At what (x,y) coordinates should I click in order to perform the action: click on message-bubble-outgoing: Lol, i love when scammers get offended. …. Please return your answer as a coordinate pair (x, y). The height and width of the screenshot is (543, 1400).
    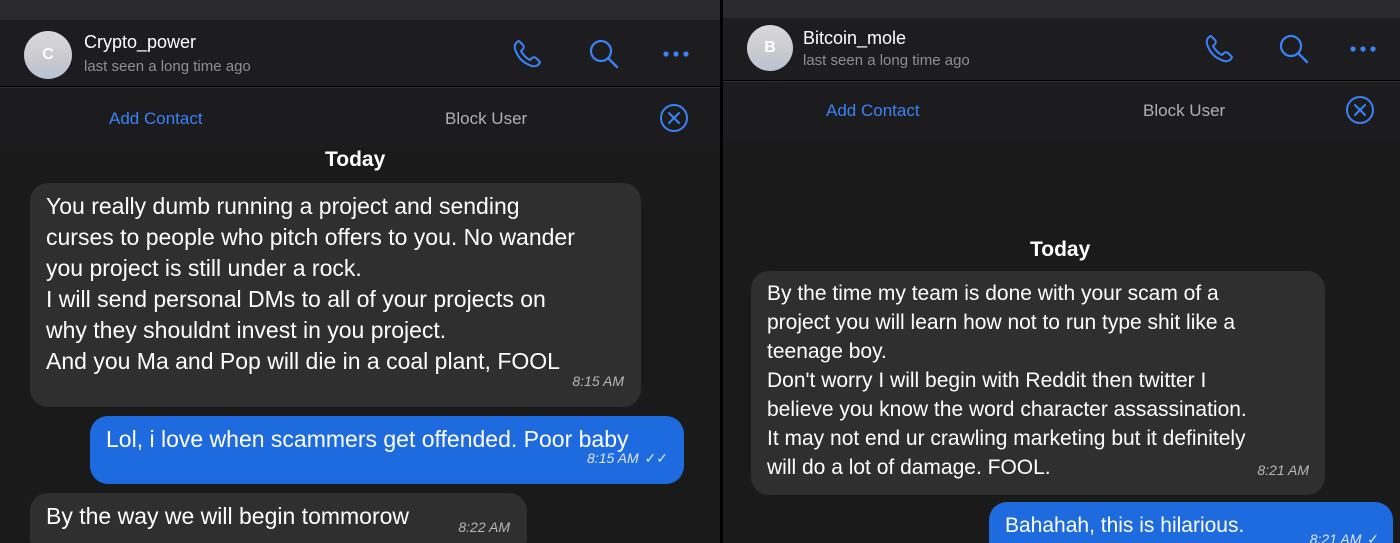
    Looking at the image, I should click on (387, 450).